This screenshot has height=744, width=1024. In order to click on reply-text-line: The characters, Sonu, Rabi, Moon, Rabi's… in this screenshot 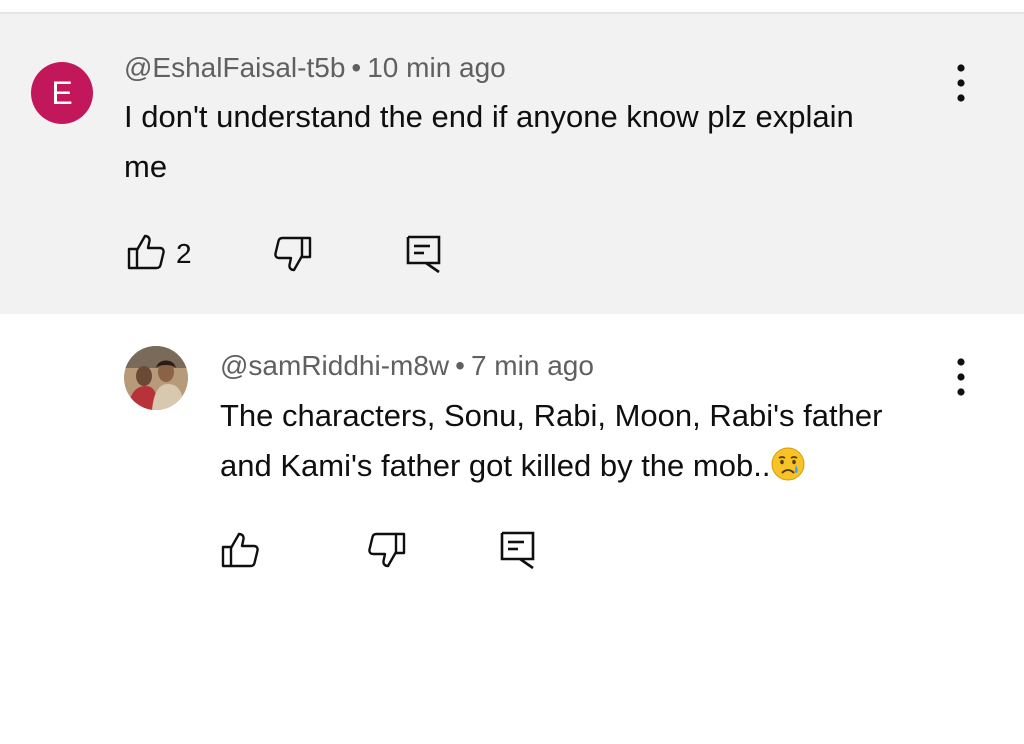, I will do `click(551, 415)`.